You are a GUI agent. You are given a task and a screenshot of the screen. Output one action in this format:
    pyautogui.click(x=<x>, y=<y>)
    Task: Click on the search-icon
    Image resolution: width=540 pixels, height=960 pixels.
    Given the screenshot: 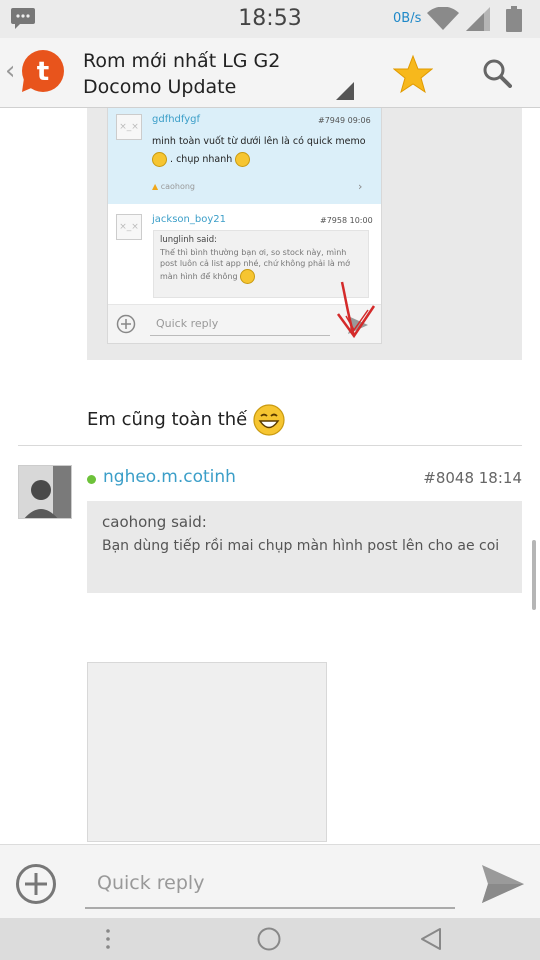 What is the action you would take?
    pyautogui.click(x=497, y=73)
    